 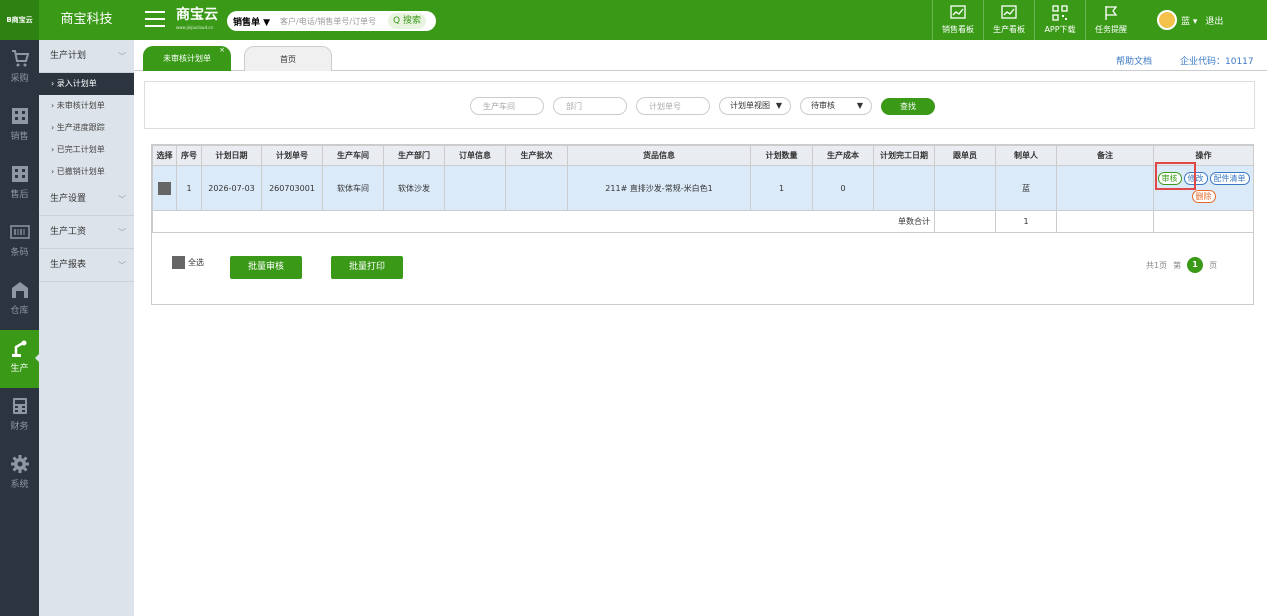 I want to click on column-header: 生产批次, so click(x=536, y=155).